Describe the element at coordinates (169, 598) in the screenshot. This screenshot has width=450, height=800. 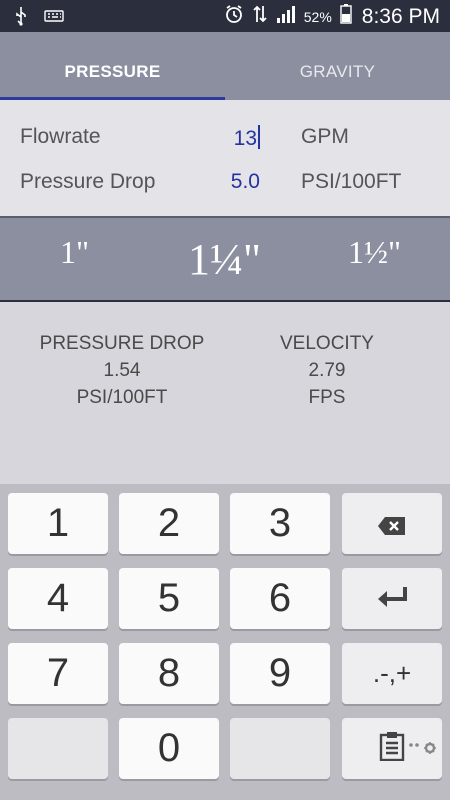
I see `key-5: 5` at that location.